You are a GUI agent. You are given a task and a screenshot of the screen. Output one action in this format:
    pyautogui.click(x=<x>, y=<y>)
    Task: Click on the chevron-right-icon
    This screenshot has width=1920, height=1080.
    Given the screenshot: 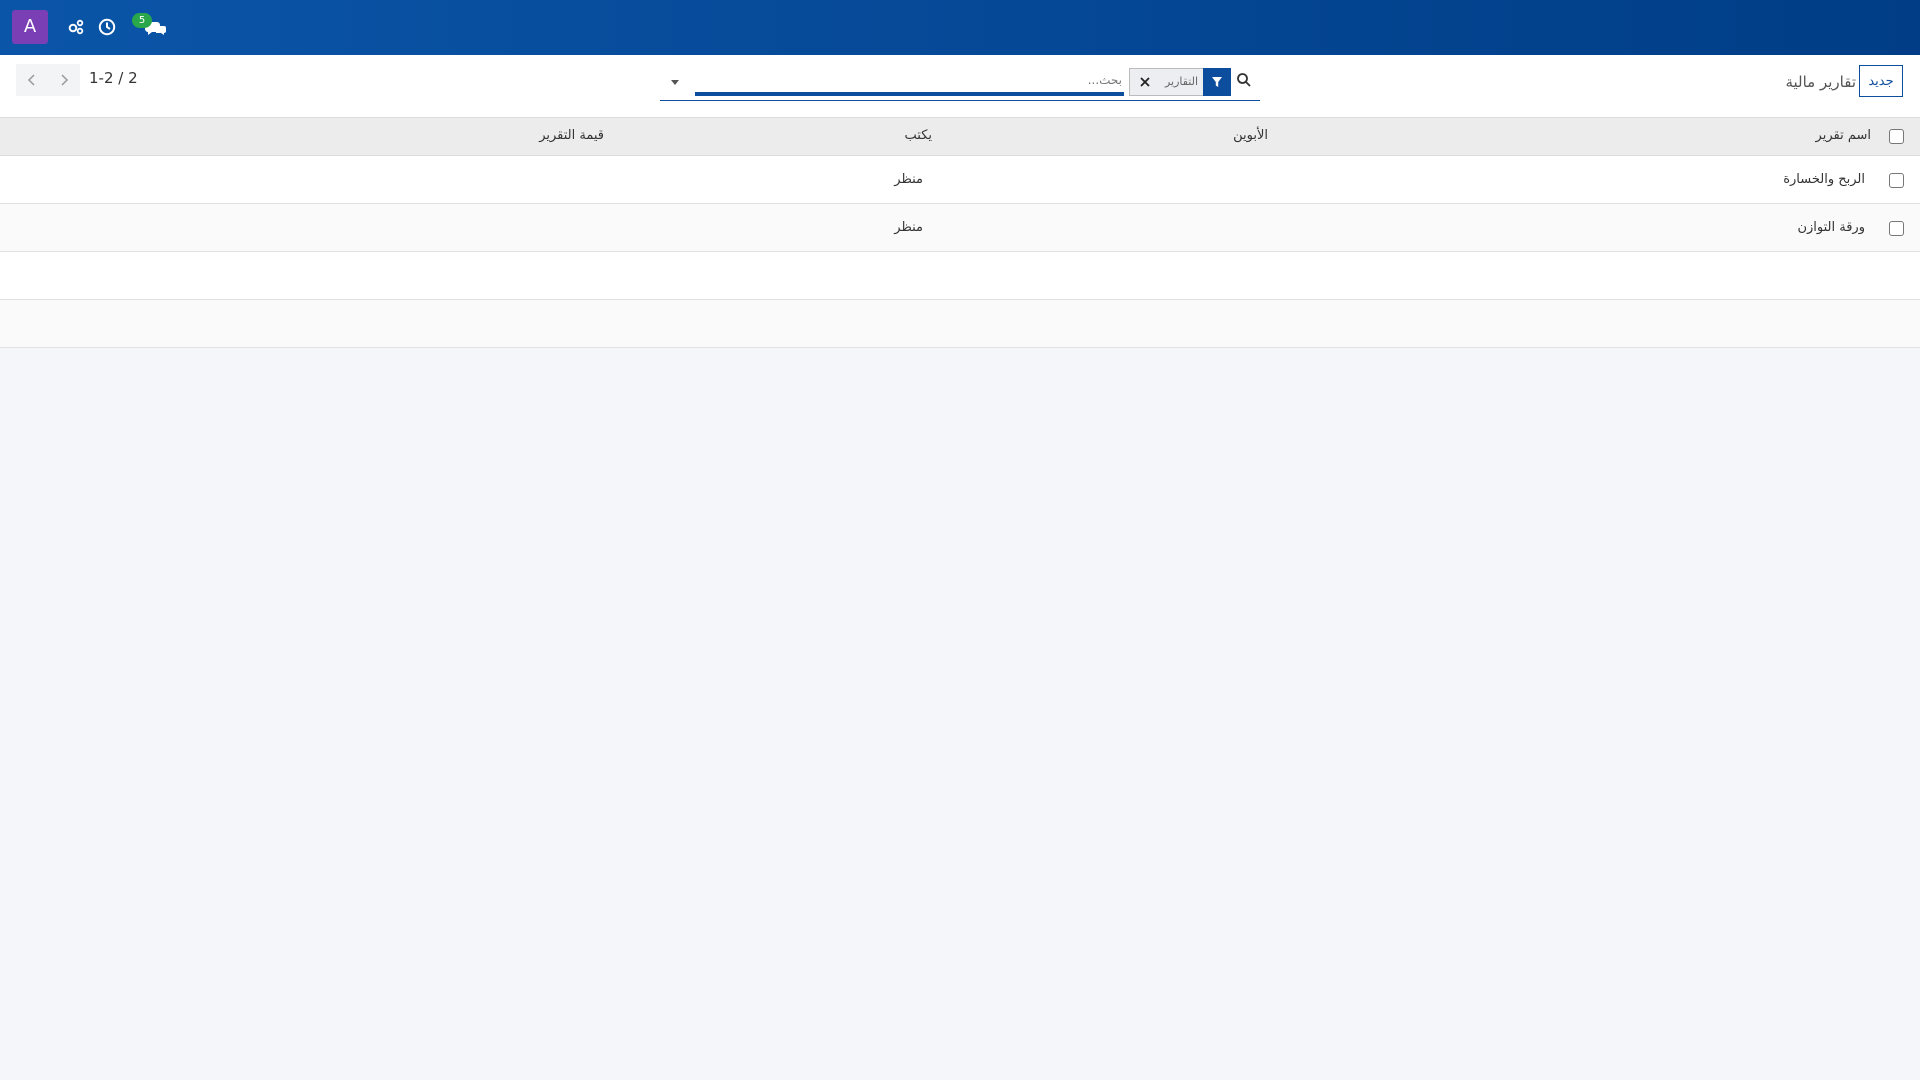 What is the action you would take?
    pyautogui.click(x=65, y=80)
    